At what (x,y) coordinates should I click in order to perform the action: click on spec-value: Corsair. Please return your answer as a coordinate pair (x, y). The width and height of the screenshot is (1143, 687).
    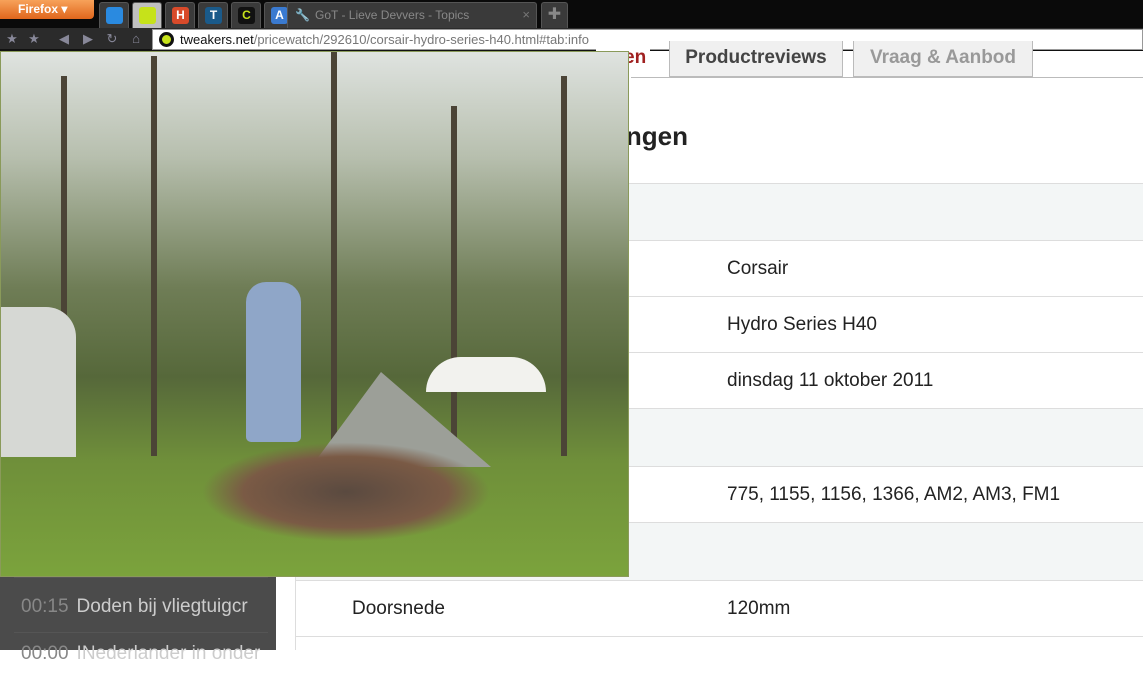
    Looking at the image, I should click on (758, 268).